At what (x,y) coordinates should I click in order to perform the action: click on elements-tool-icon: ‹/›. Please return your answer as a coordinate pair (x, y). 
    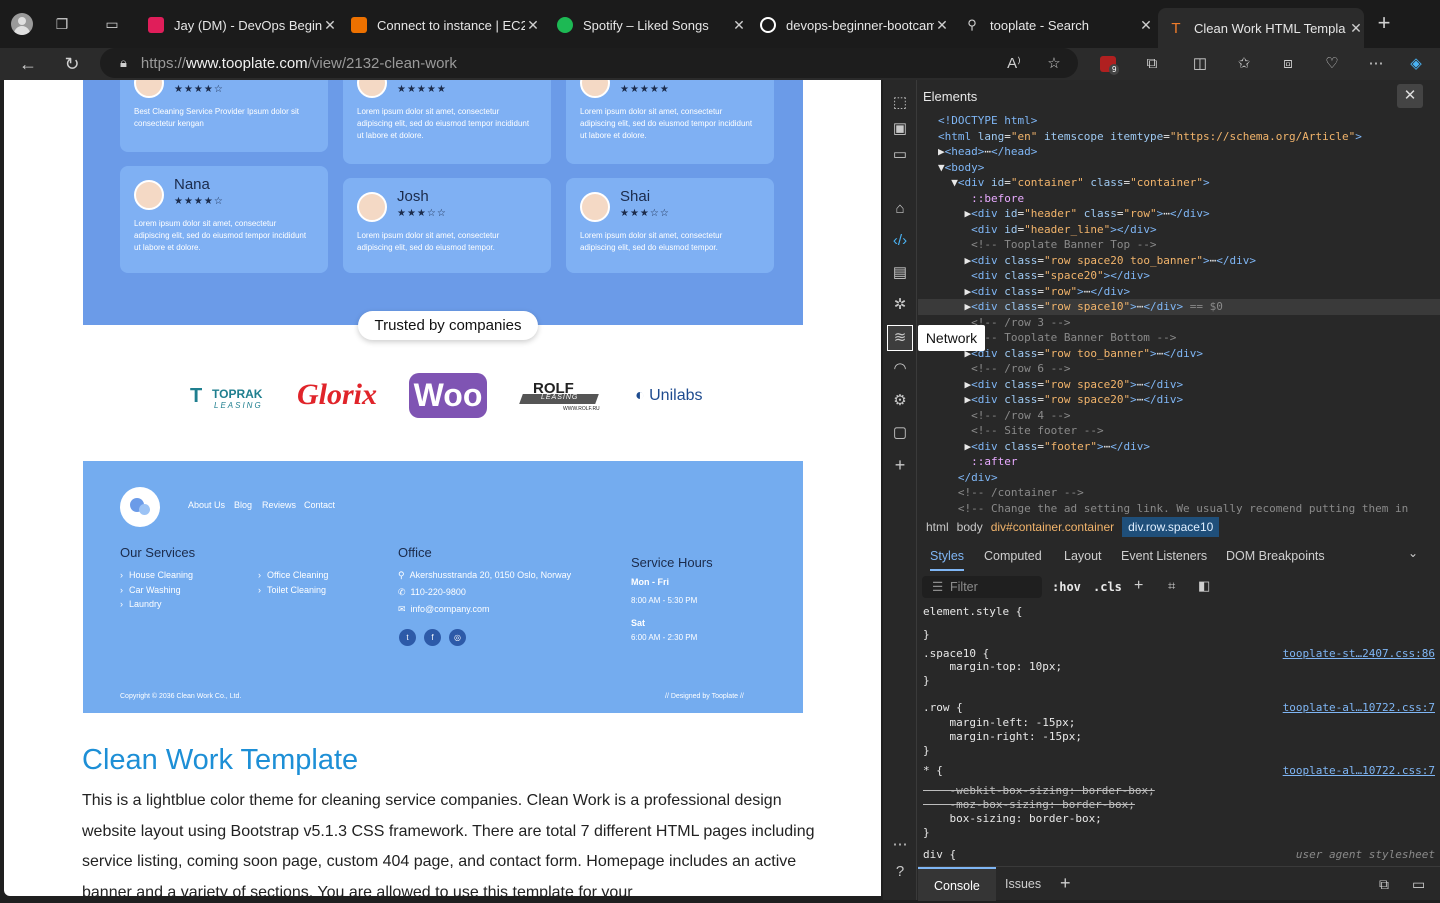
    Looking at the image, I should click on (900, 241).